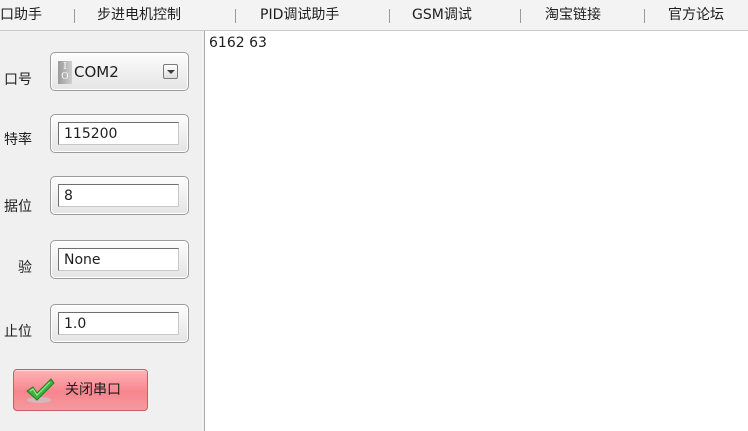 This screenshot has height=431, width=748. Describe the element at coordinates (442, 15) in the screenshot. I see `tab-gsm-debug: GSM调试` at that location.